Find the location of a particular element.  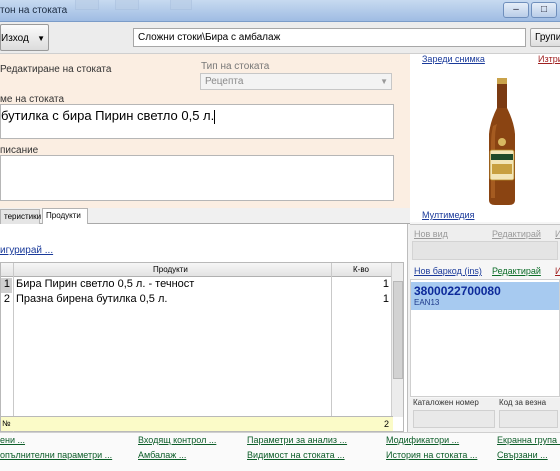

row-number: 1 is located at coordinates (6, 285).